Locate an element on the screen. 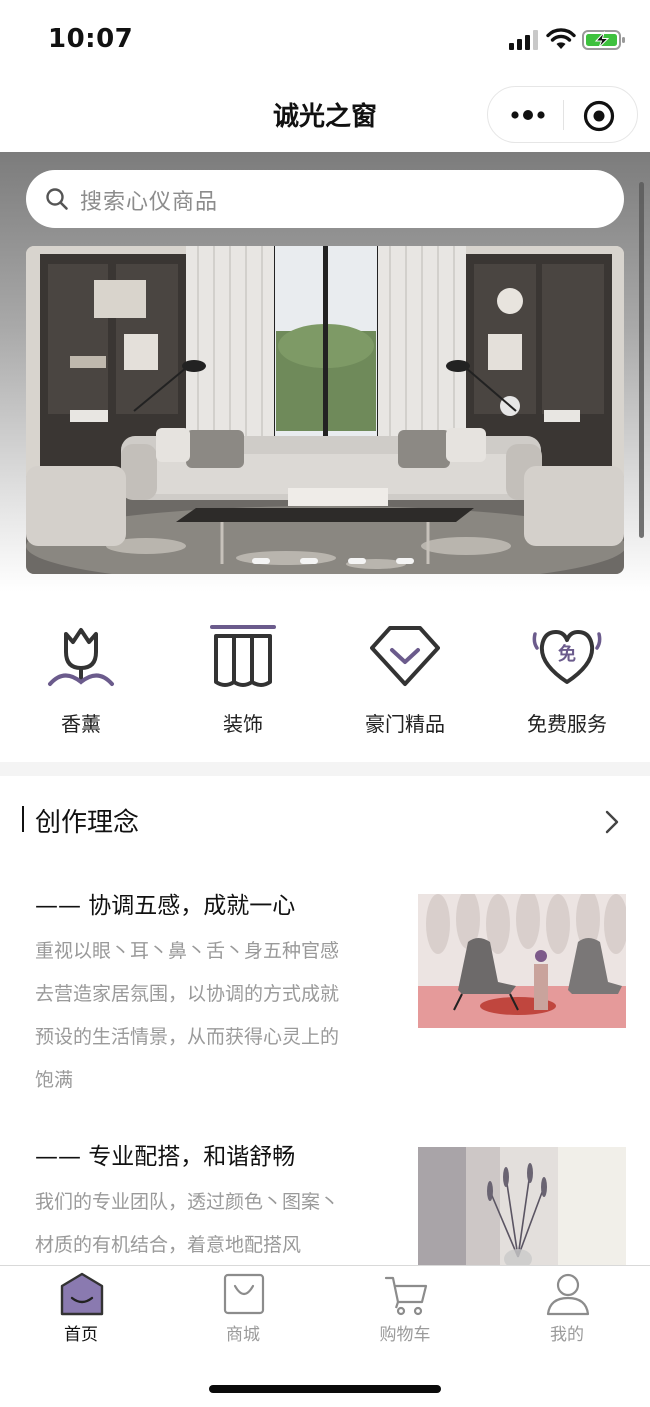 This screenshot has height=1407, width=650. capsule-divider is located at coordinates (563, 115).